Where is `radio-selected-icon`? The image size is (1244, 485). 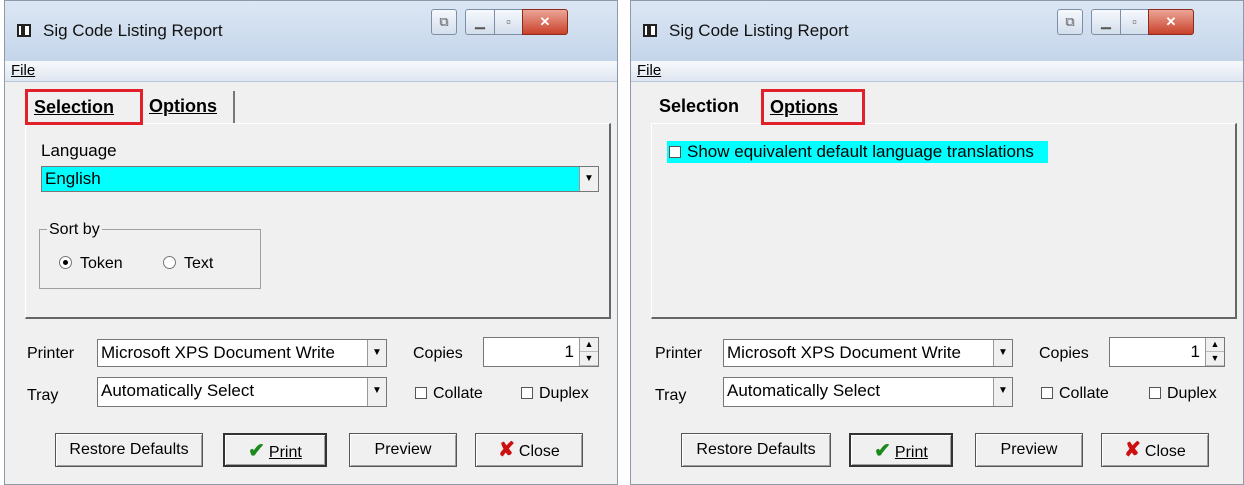
radio-selected-icon is located at coordinates (65, 262).